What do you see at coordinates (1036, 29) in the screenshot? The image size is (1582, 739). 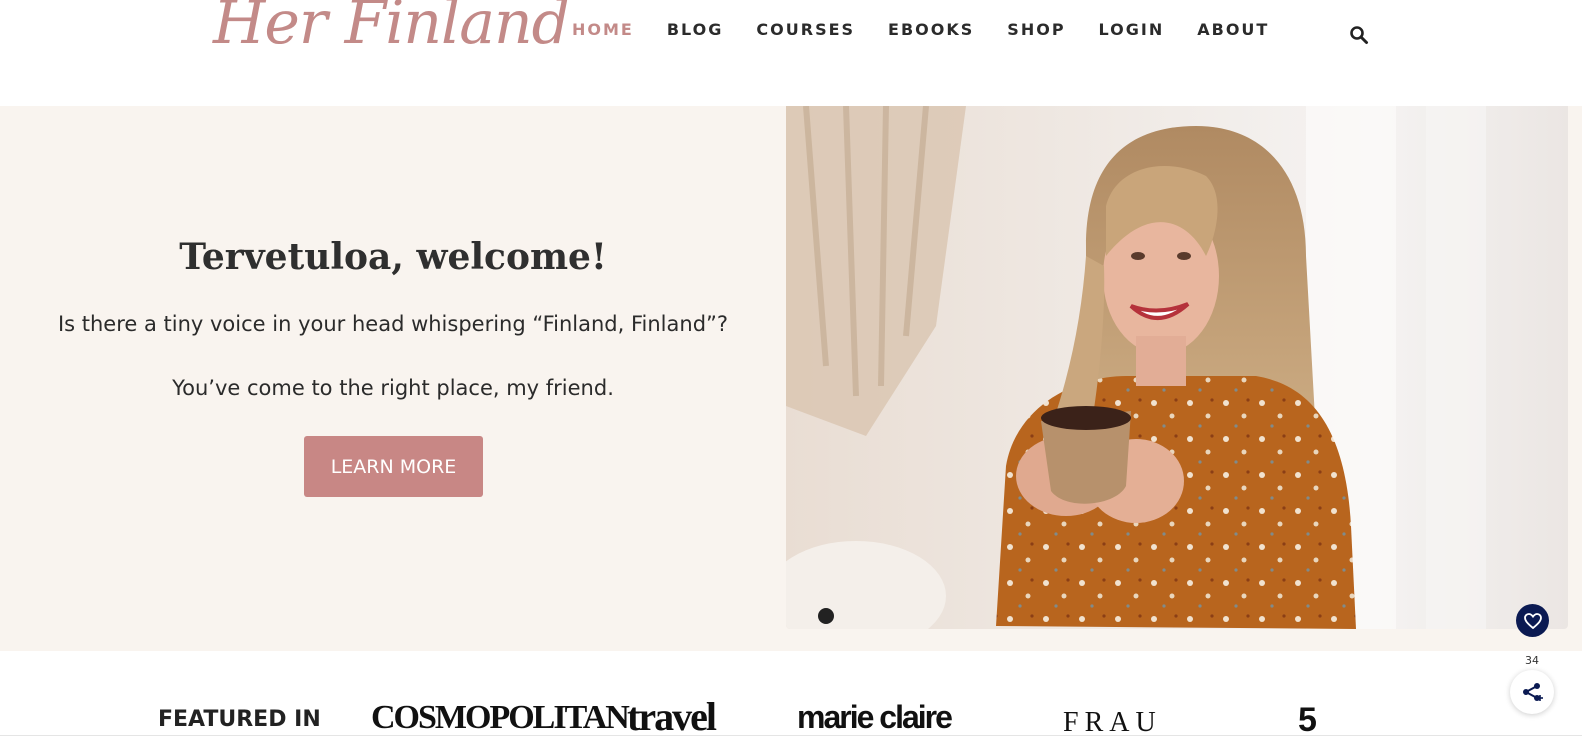 I see `nav-shop: SHOP` at bounding box center [1036, 29].